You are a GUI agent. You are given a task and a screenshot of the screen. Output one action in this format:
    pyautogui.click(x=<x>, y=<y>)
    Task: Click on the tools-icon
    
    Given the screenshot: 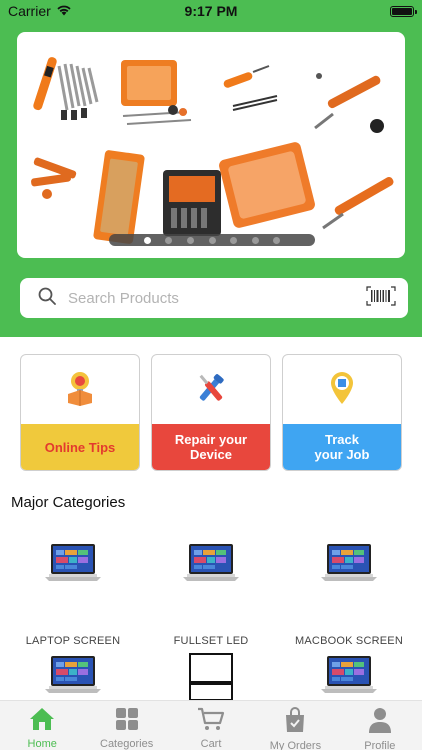 What is the action you would take?
    pyautogui.click(x=211, y=390)
    